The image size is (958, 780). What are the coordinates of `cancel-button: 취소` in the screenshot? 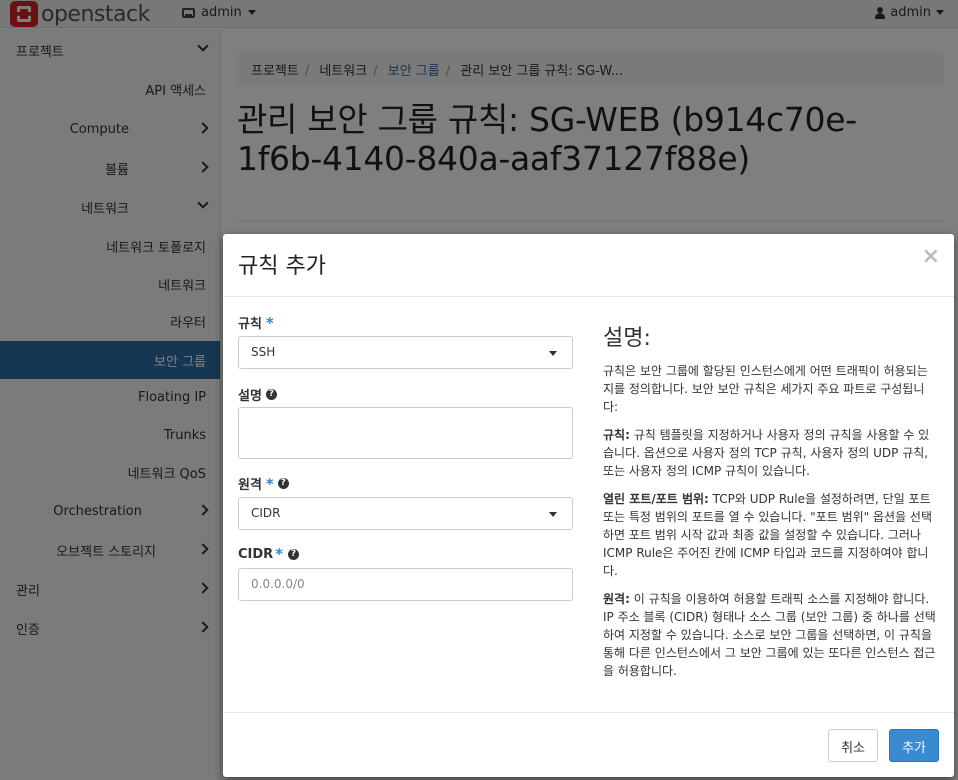 It's located at (853, 745).